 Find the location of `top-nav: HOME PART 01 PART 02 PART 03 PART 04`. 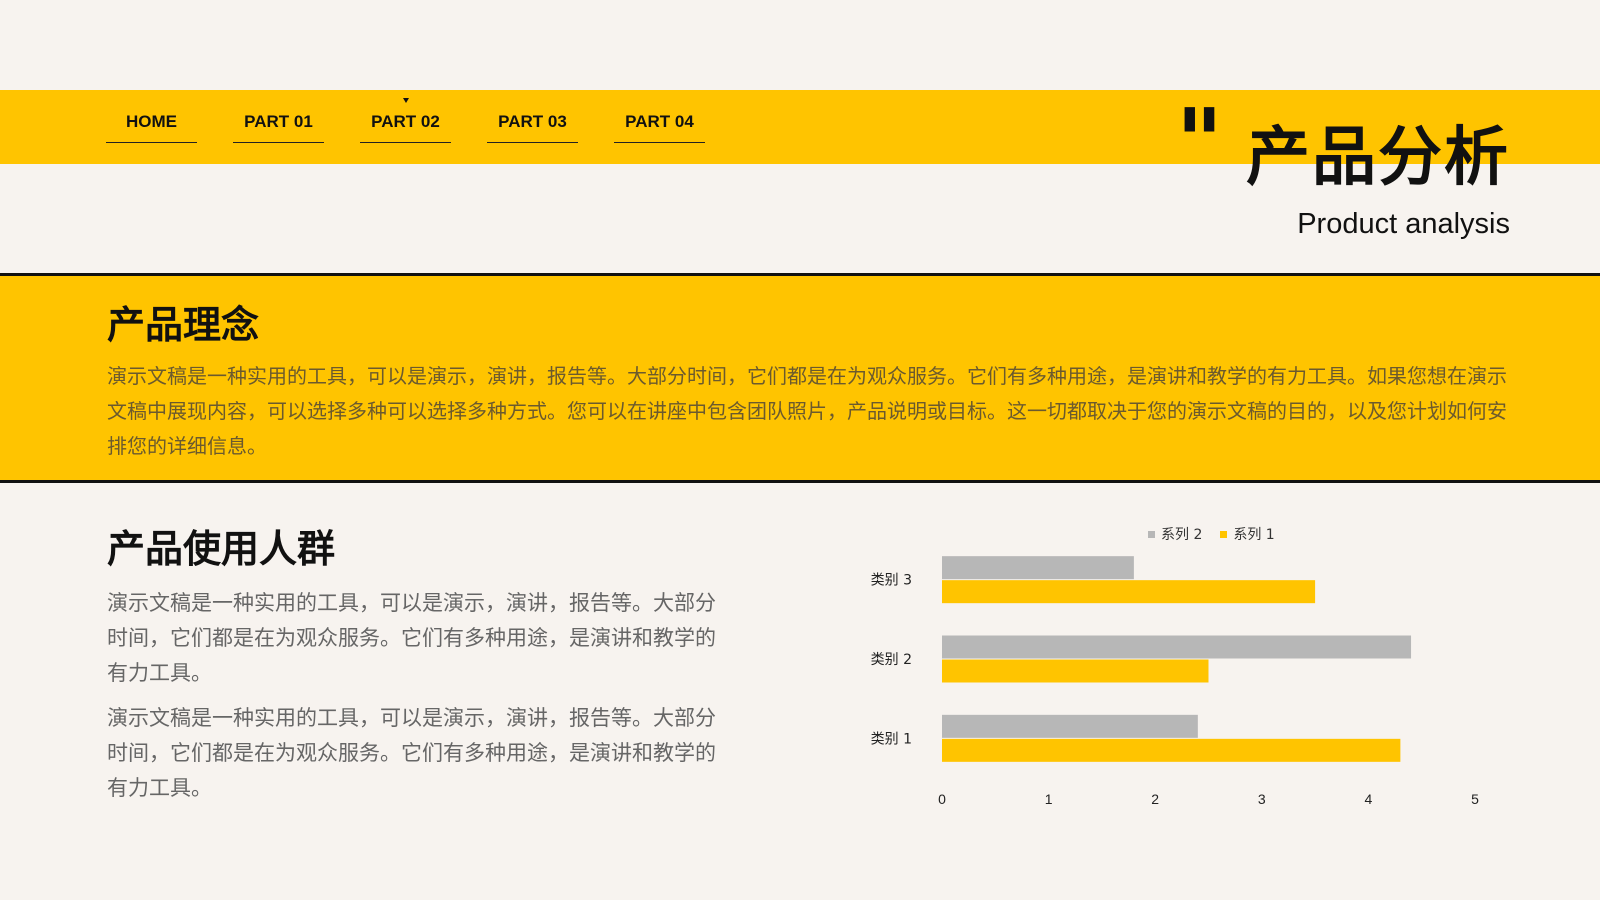

top-nav: HOME PART 01 PART 02 PART 03 PART 04 is located at coordinates (405, 127).